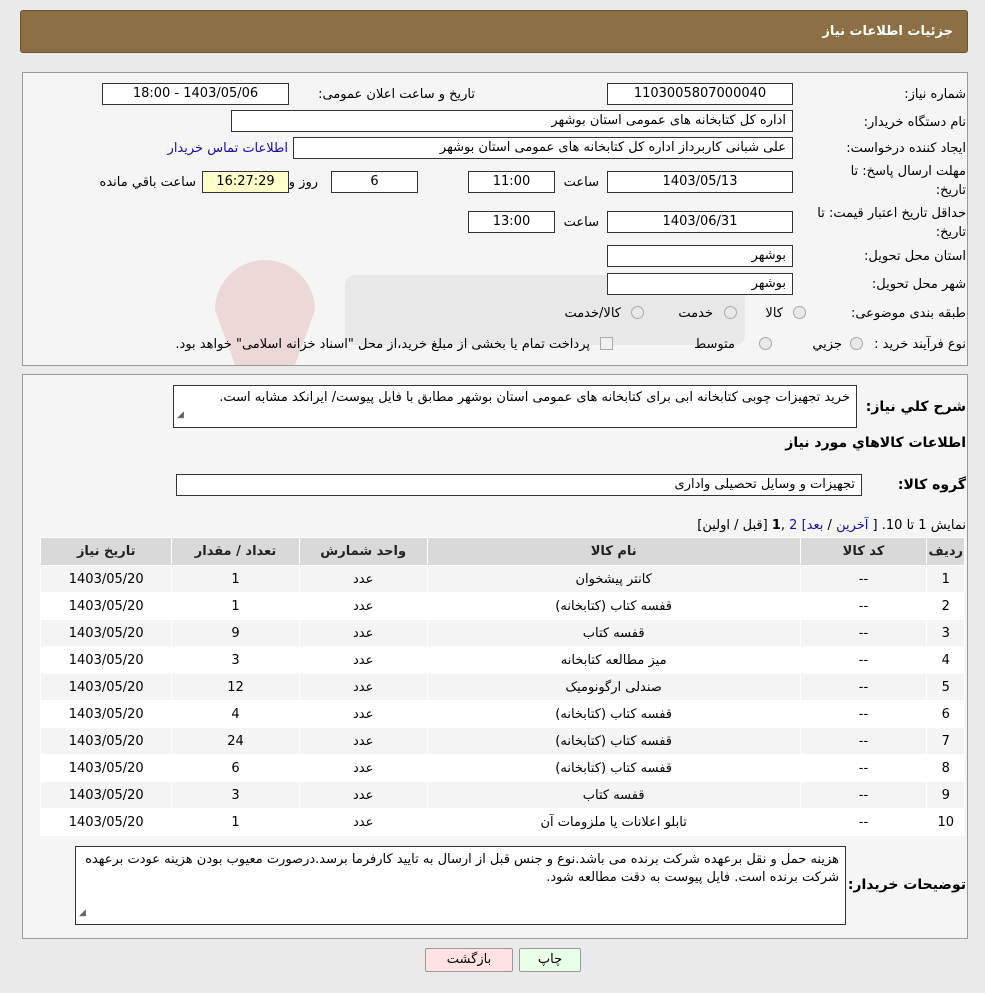  What do you see at coordinates (363, 551) in the screenshot?
I see `col-unit: واحد شمارش` at bounding box center [363, 551].